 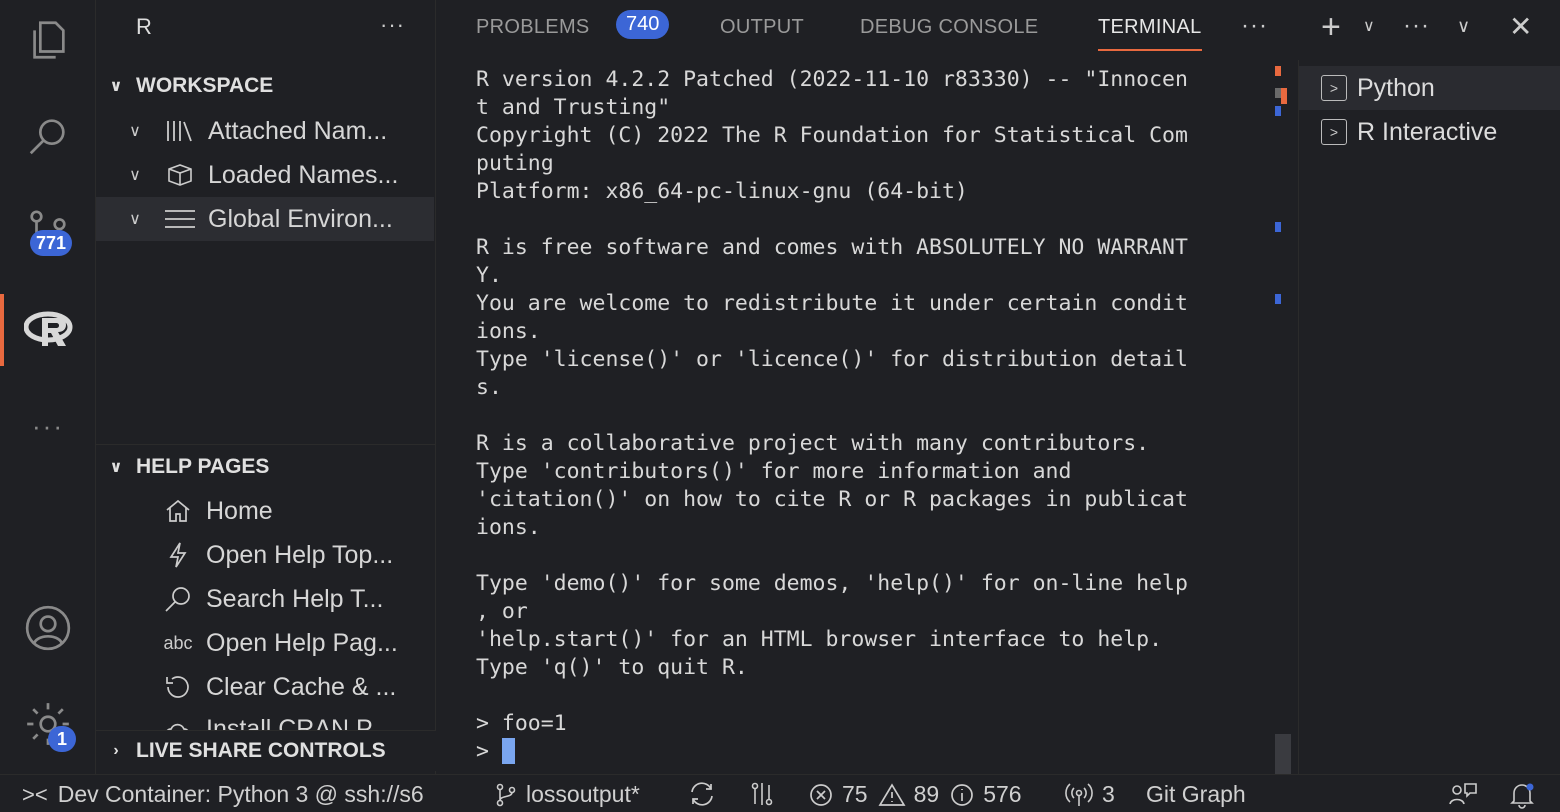 I want to click on settings-gear-icon: 1, so click(x=48, y=724).